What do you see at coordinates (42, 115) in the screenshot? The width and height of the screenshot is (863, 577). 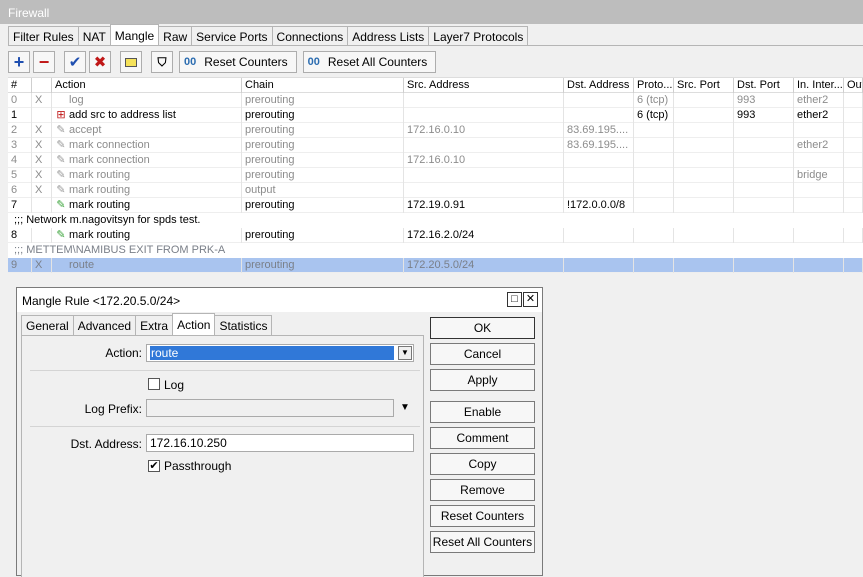 I see `cell-flag` at bounding box center [42, 115].